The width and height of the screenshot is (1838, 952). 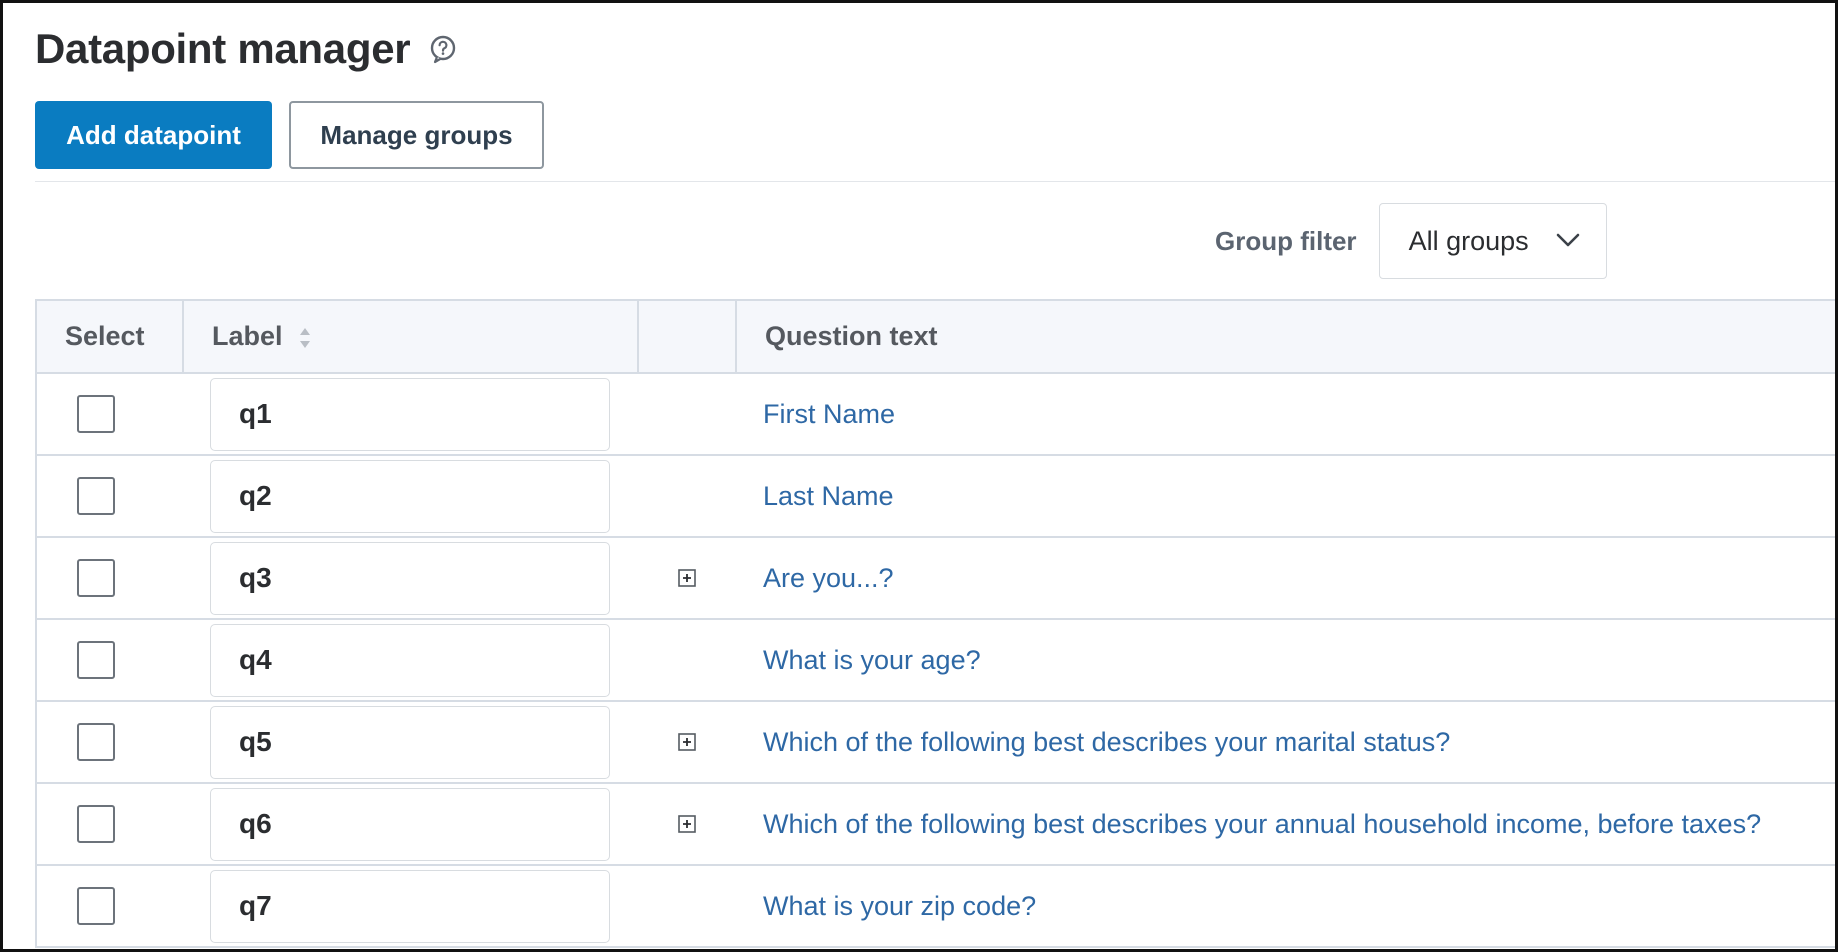 I want to click on group-filter: Group filter All groups, so click(x=1411, y=241).